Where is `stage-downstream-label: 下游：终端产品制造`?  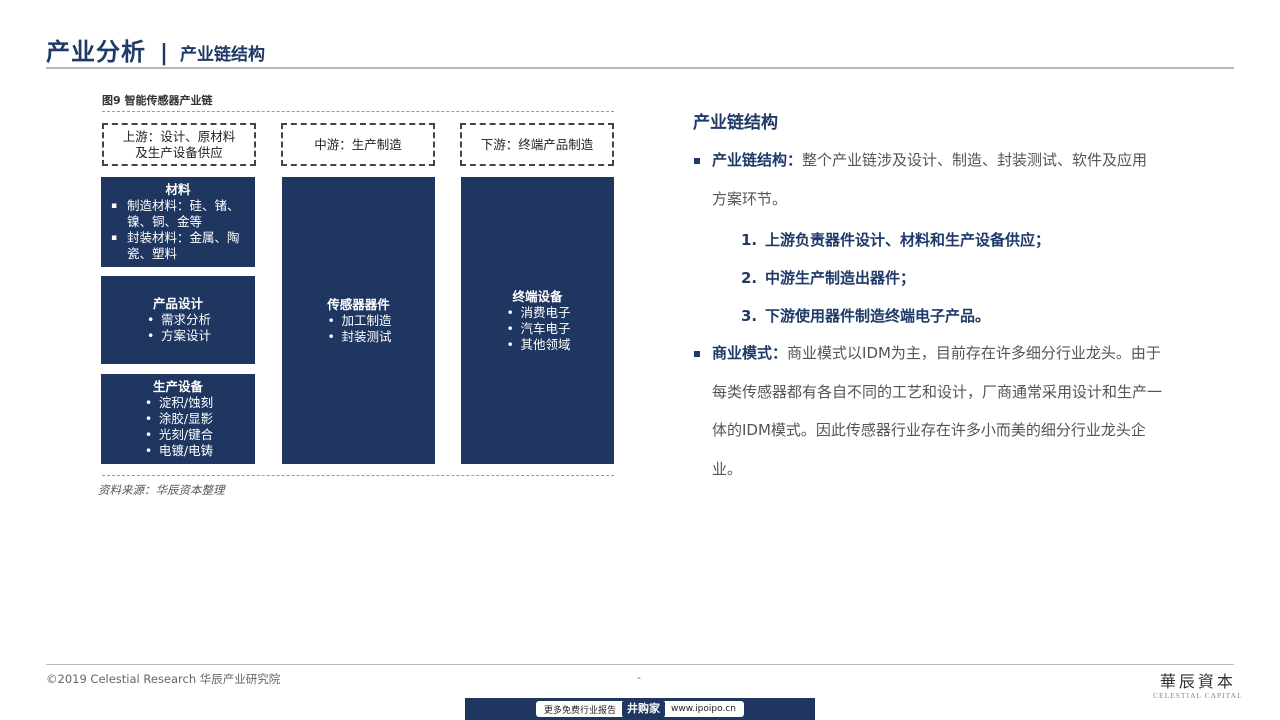
stage-downstream-label: 下游：终端产品制造 is located at coordinates (537, 144).